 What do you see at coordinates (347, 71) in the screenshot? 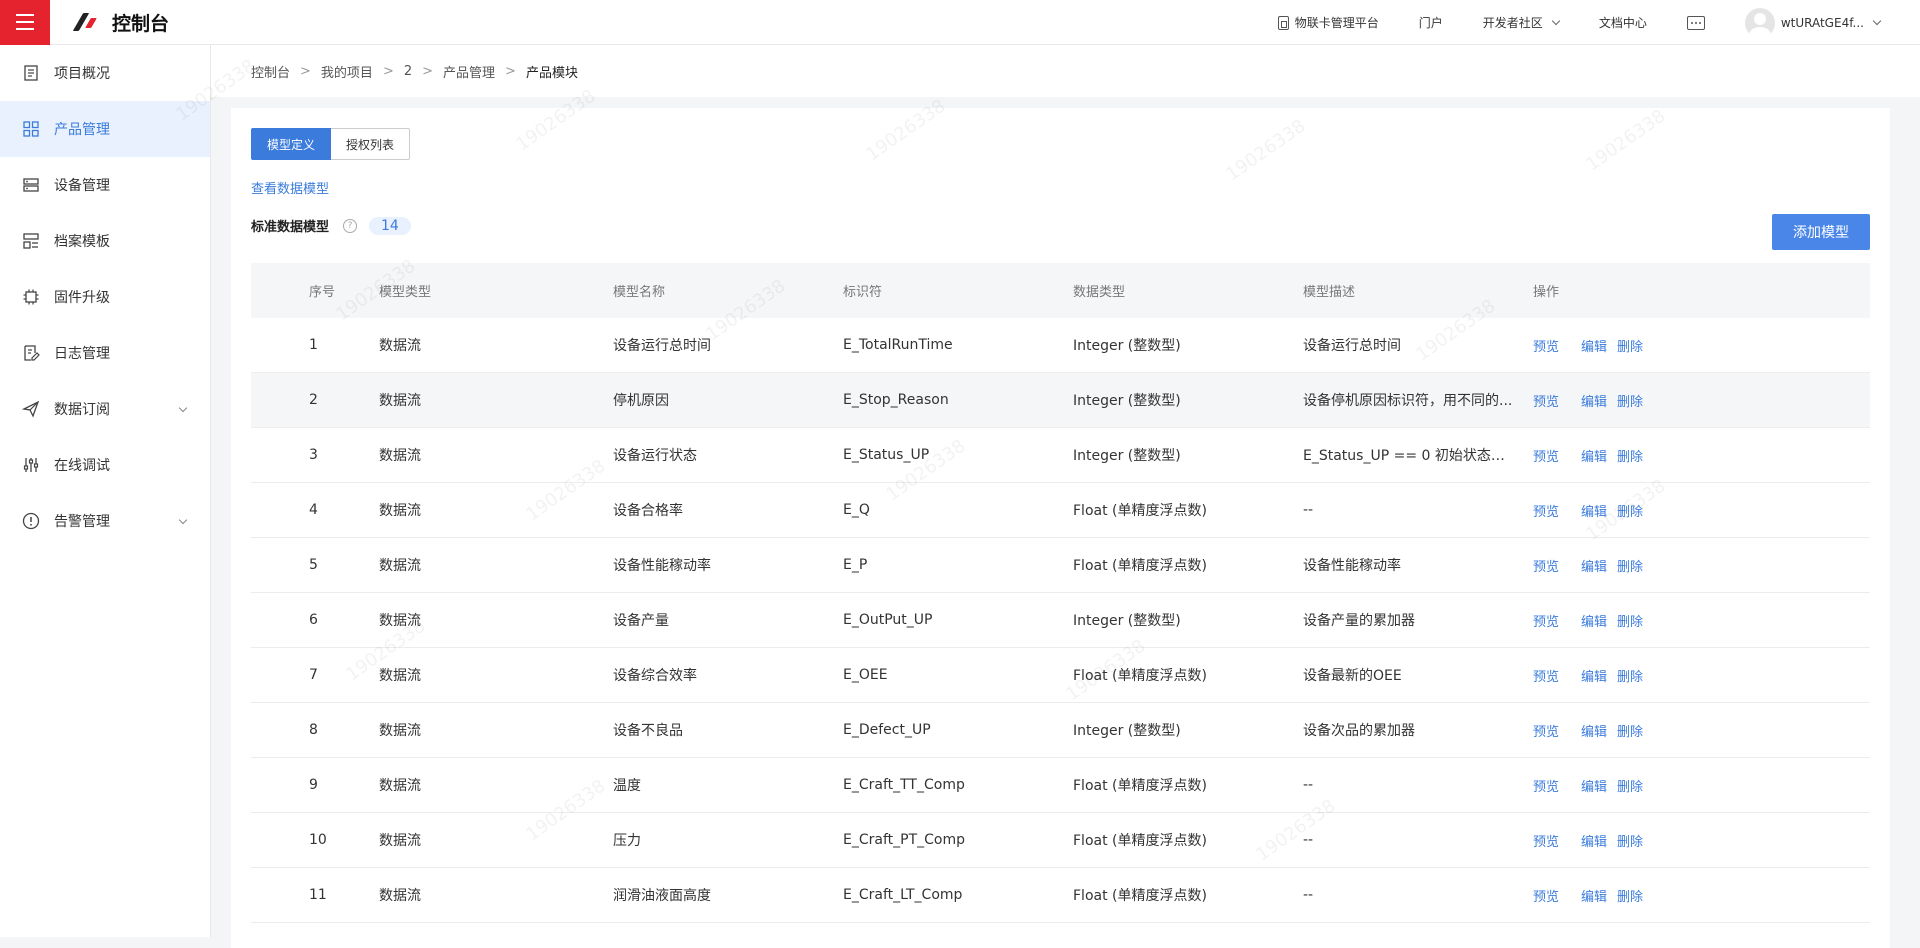
I see `breadcrumb-item-my-projects: 我的项目` at bounding box center [347, 71].